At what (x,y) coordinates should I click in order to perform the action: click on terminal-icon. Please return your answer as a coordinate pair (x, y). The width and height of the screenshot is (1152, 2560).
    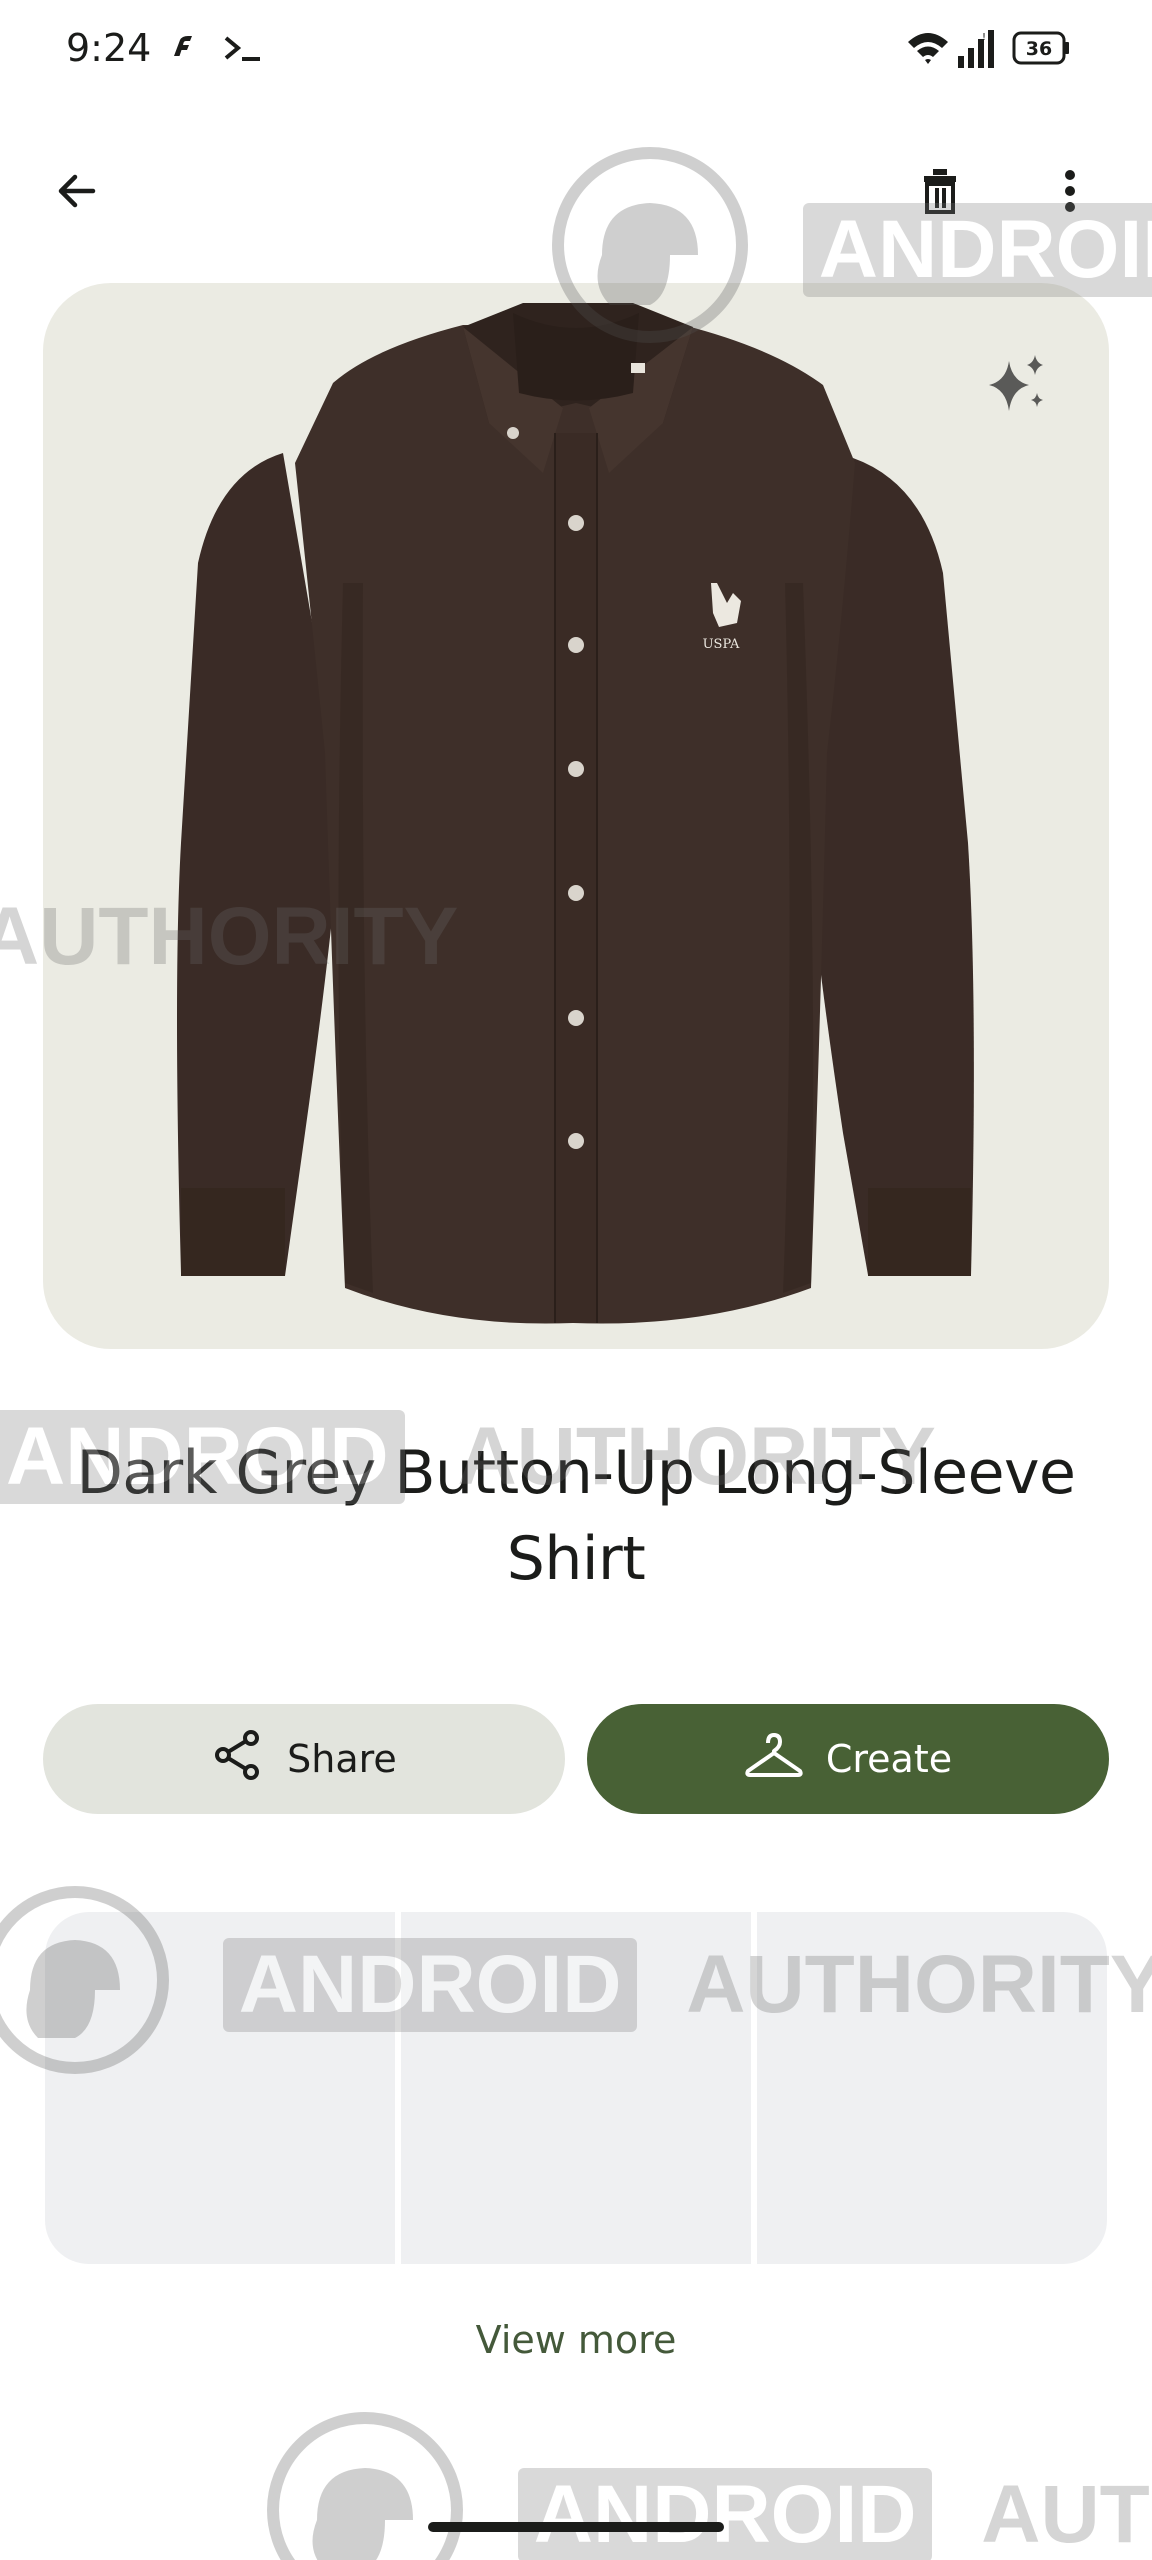
    Looking at the image, I should click on (244, 51).